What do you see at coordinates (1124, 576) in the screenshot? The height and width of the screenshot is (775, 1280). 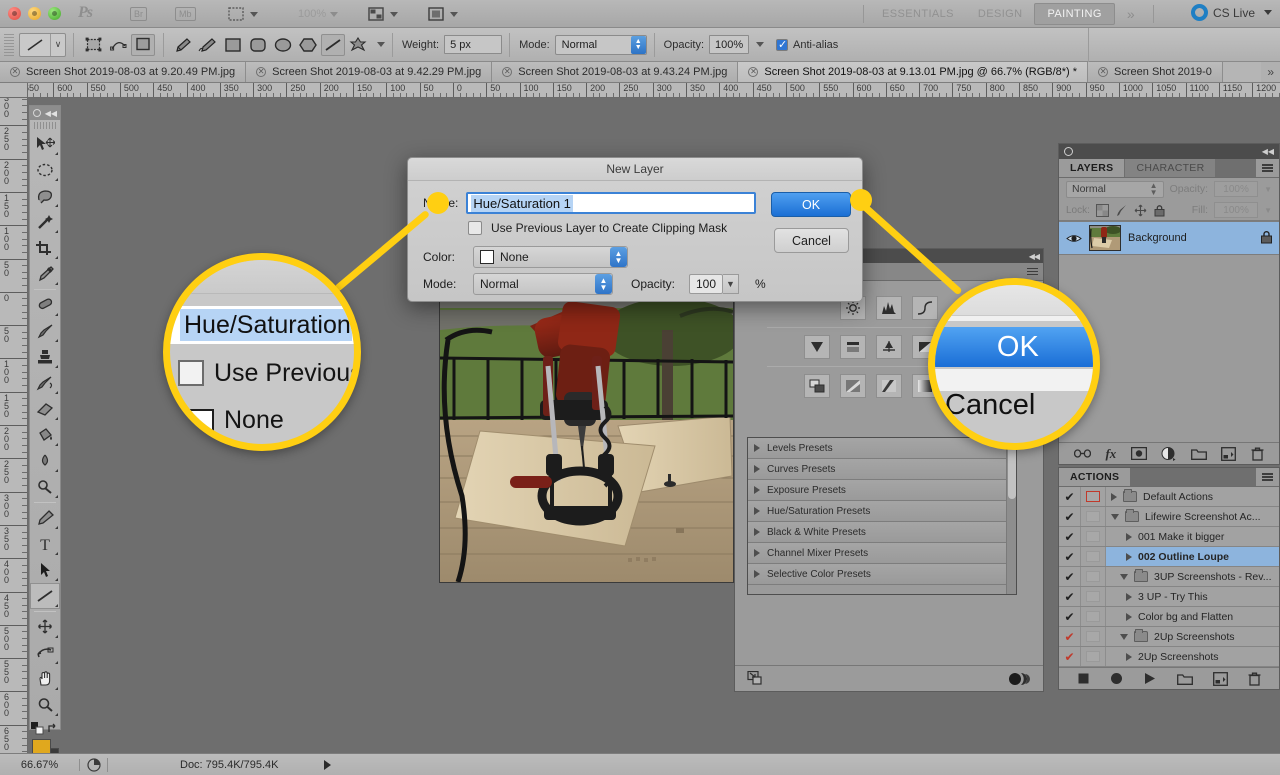 I see `collapse-arrow-icon` at bounding box center [1124, 576].